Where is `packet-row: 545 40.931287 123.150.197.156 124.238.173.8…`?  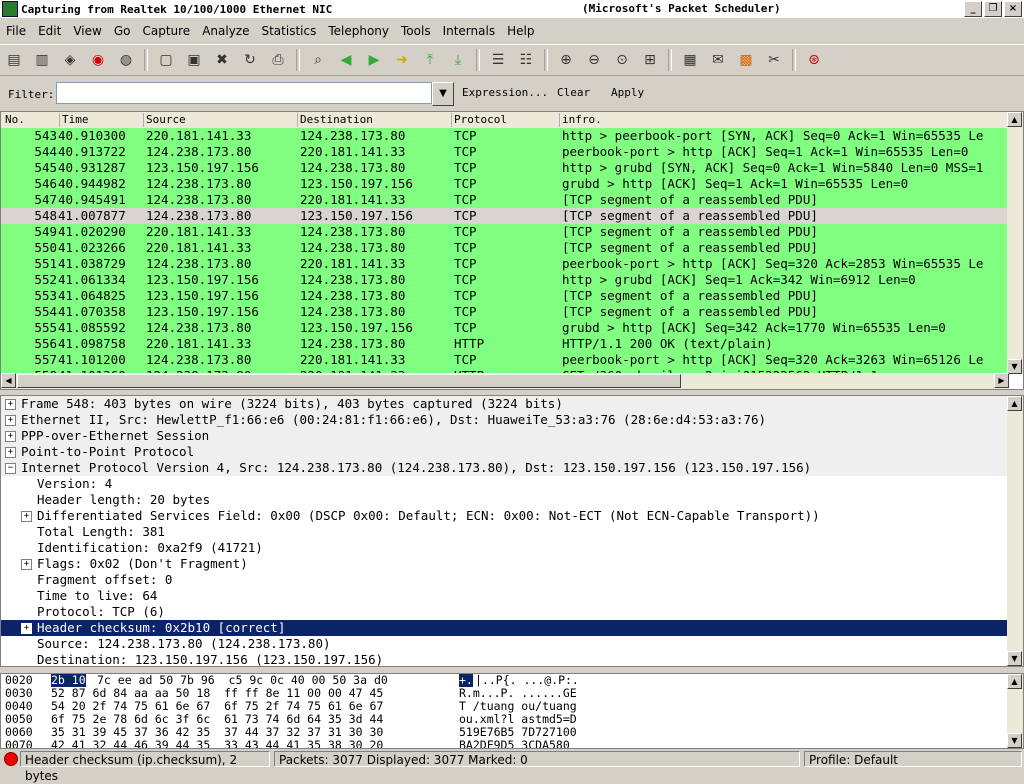
packet-row: 545 40.931287 123.150.197.156 124.238.173.8… is located at coordinates (505, 168).